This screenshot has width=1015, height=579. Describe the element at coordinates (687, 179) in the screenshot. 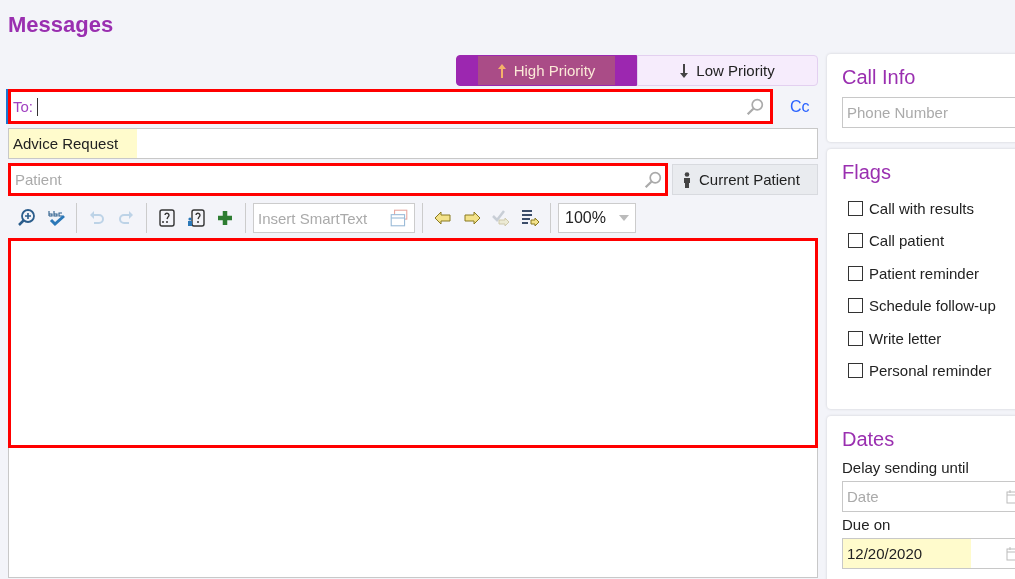

I see `person-icon` at that location.